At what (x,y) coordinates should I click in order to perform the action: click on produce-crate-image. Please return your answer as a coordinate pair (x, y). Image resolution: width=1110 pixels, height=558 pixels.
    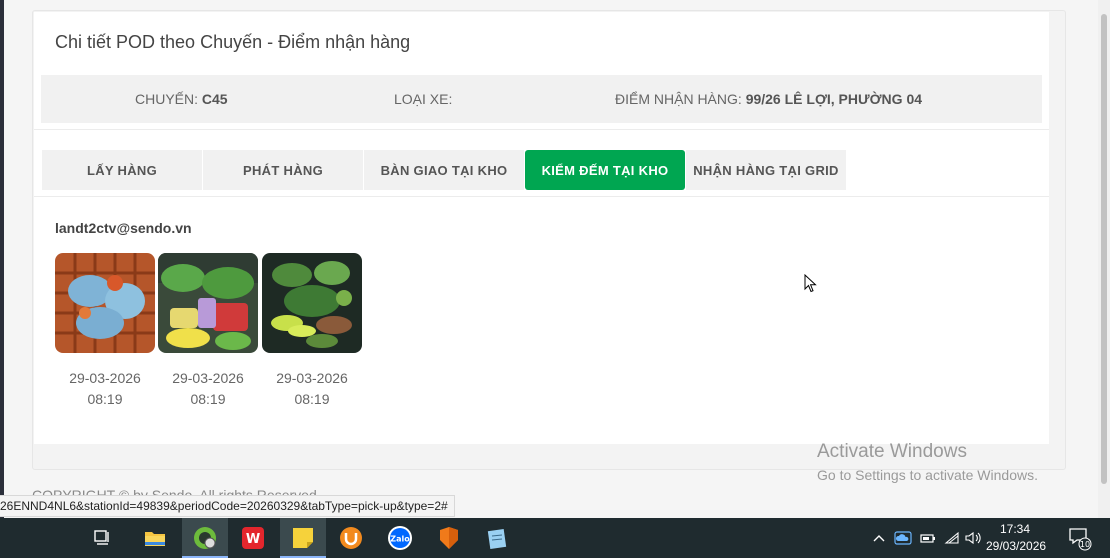
    Looking at the image, I should click on (105, 303).